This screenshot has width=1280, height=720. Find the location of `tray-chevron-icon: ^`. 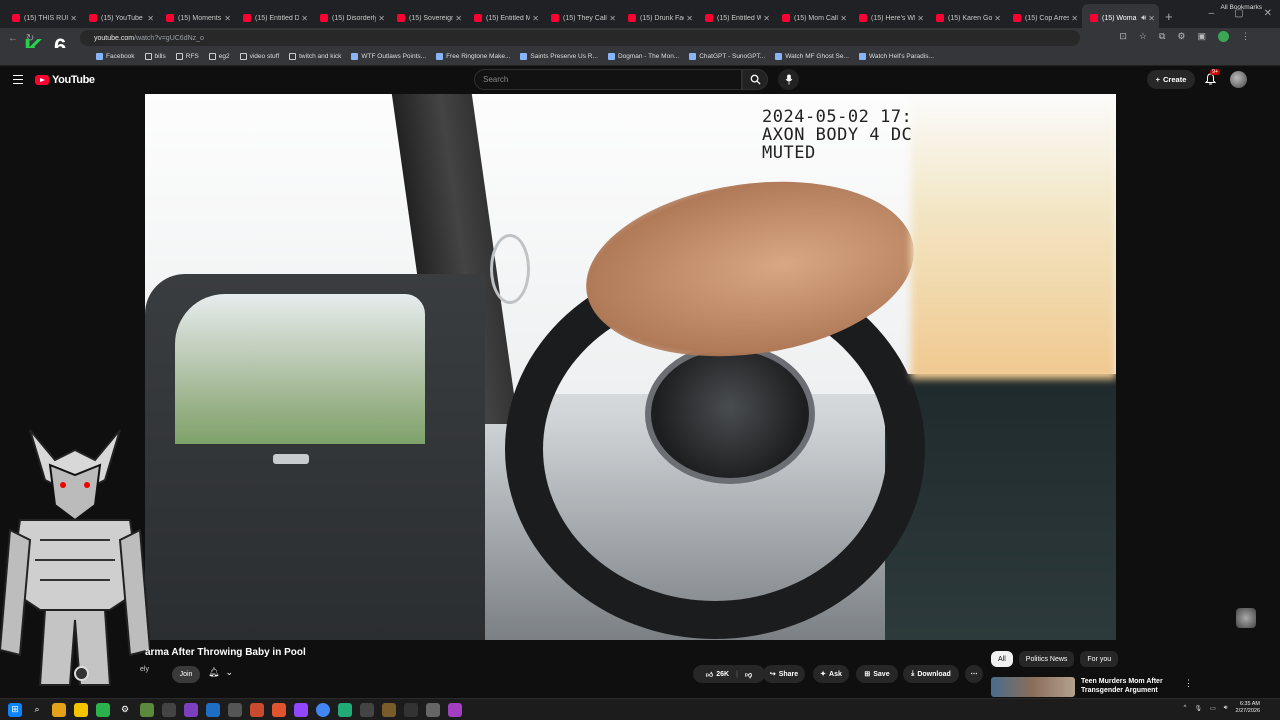

tray-chevron-icon: ^ is located at coordinates (1185, 708).